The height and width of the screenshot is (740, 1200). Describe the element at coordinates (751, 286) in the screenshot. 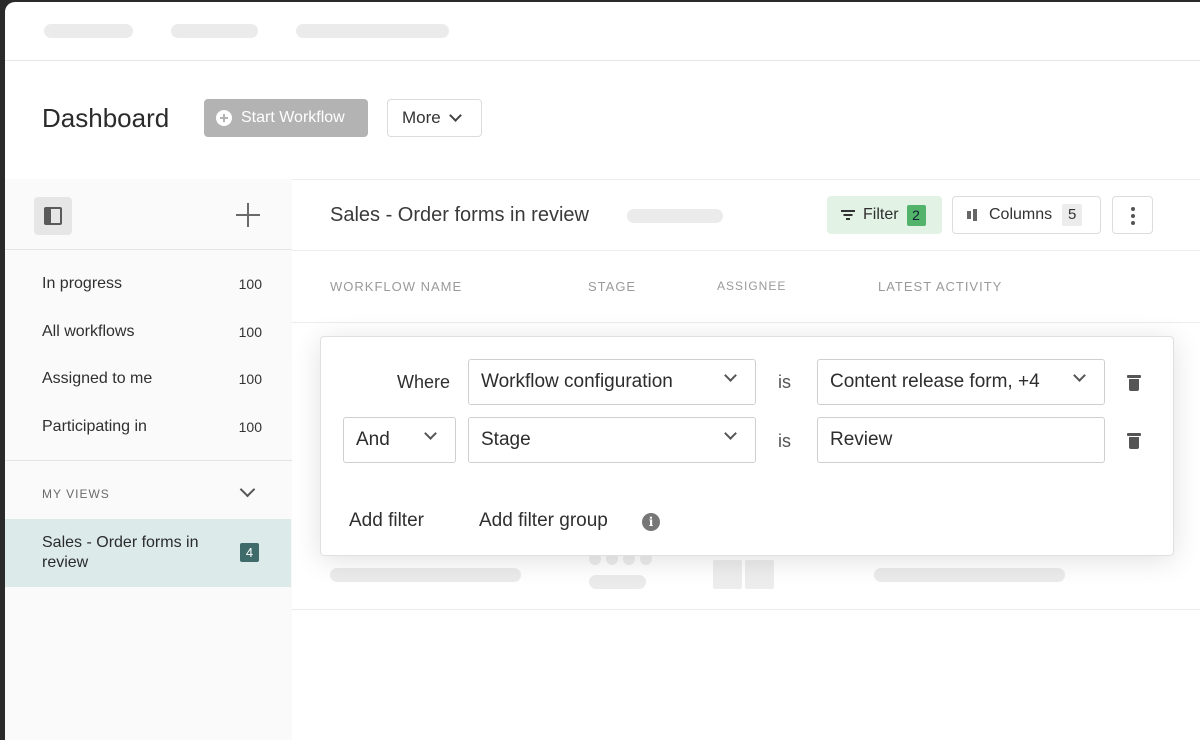

I see `column-header-assignee: ASSIGNEE` at that location.